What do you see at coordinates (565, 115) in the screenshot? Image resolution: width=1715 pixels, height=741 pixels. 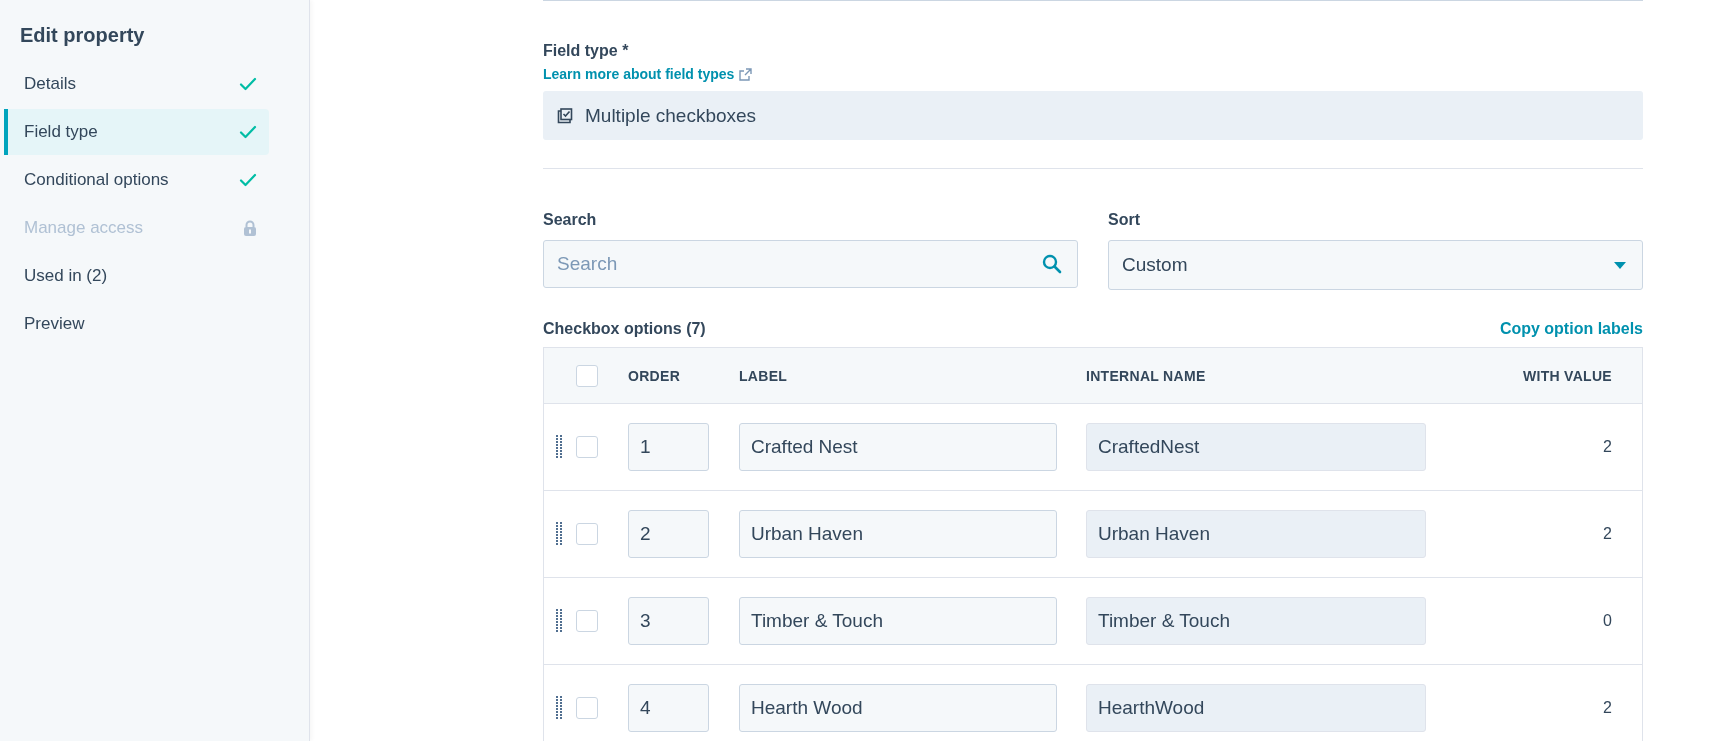 I see `checkbox-icon` at bounding box center [565, 115].